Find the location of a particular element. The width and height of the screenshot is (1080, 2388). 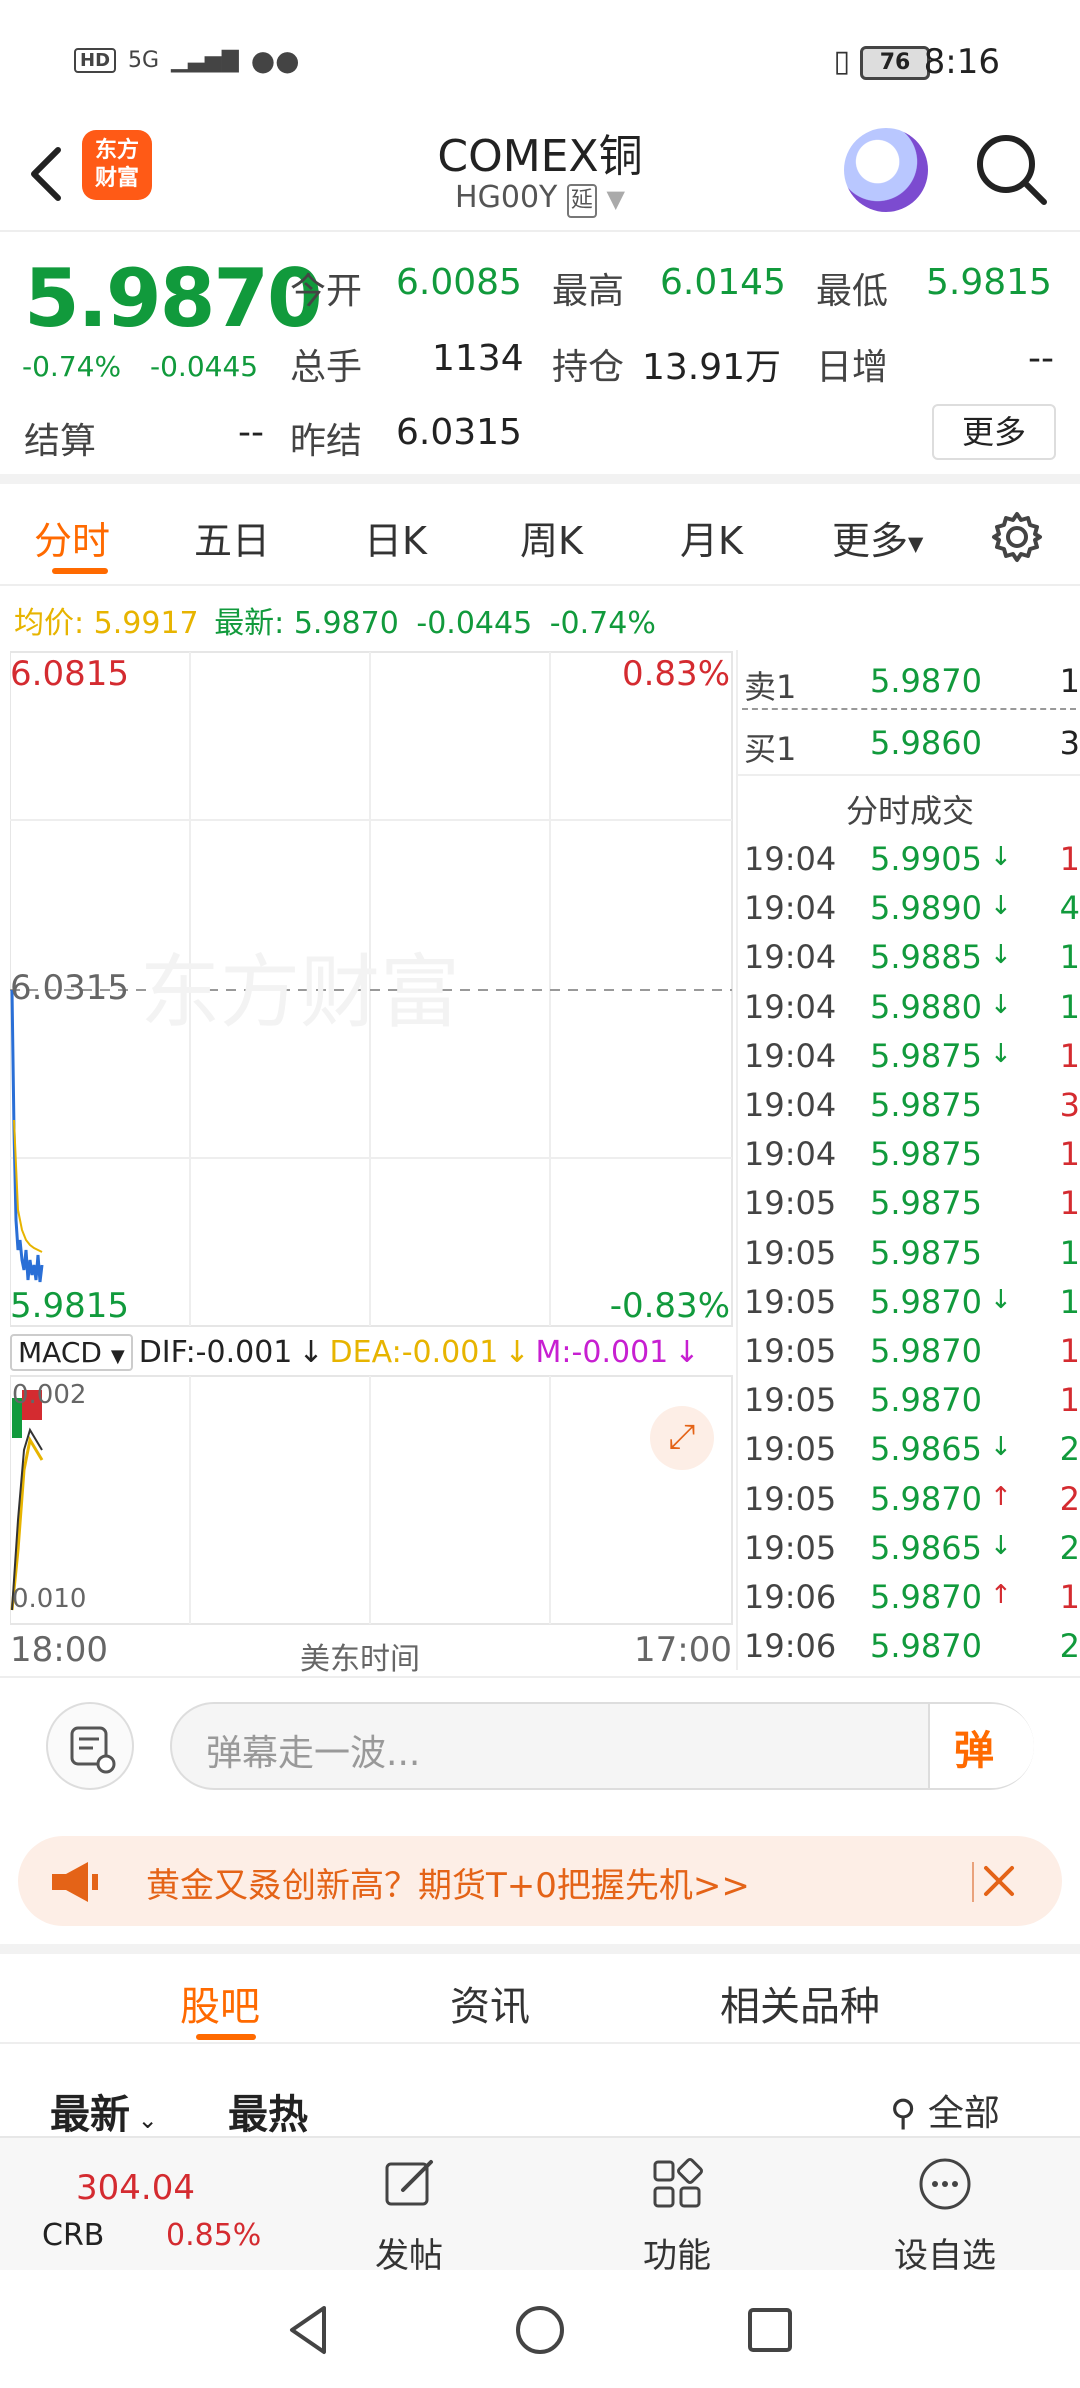

danmu-toggle-button: 弹 is located at coordinates (981, 1746).